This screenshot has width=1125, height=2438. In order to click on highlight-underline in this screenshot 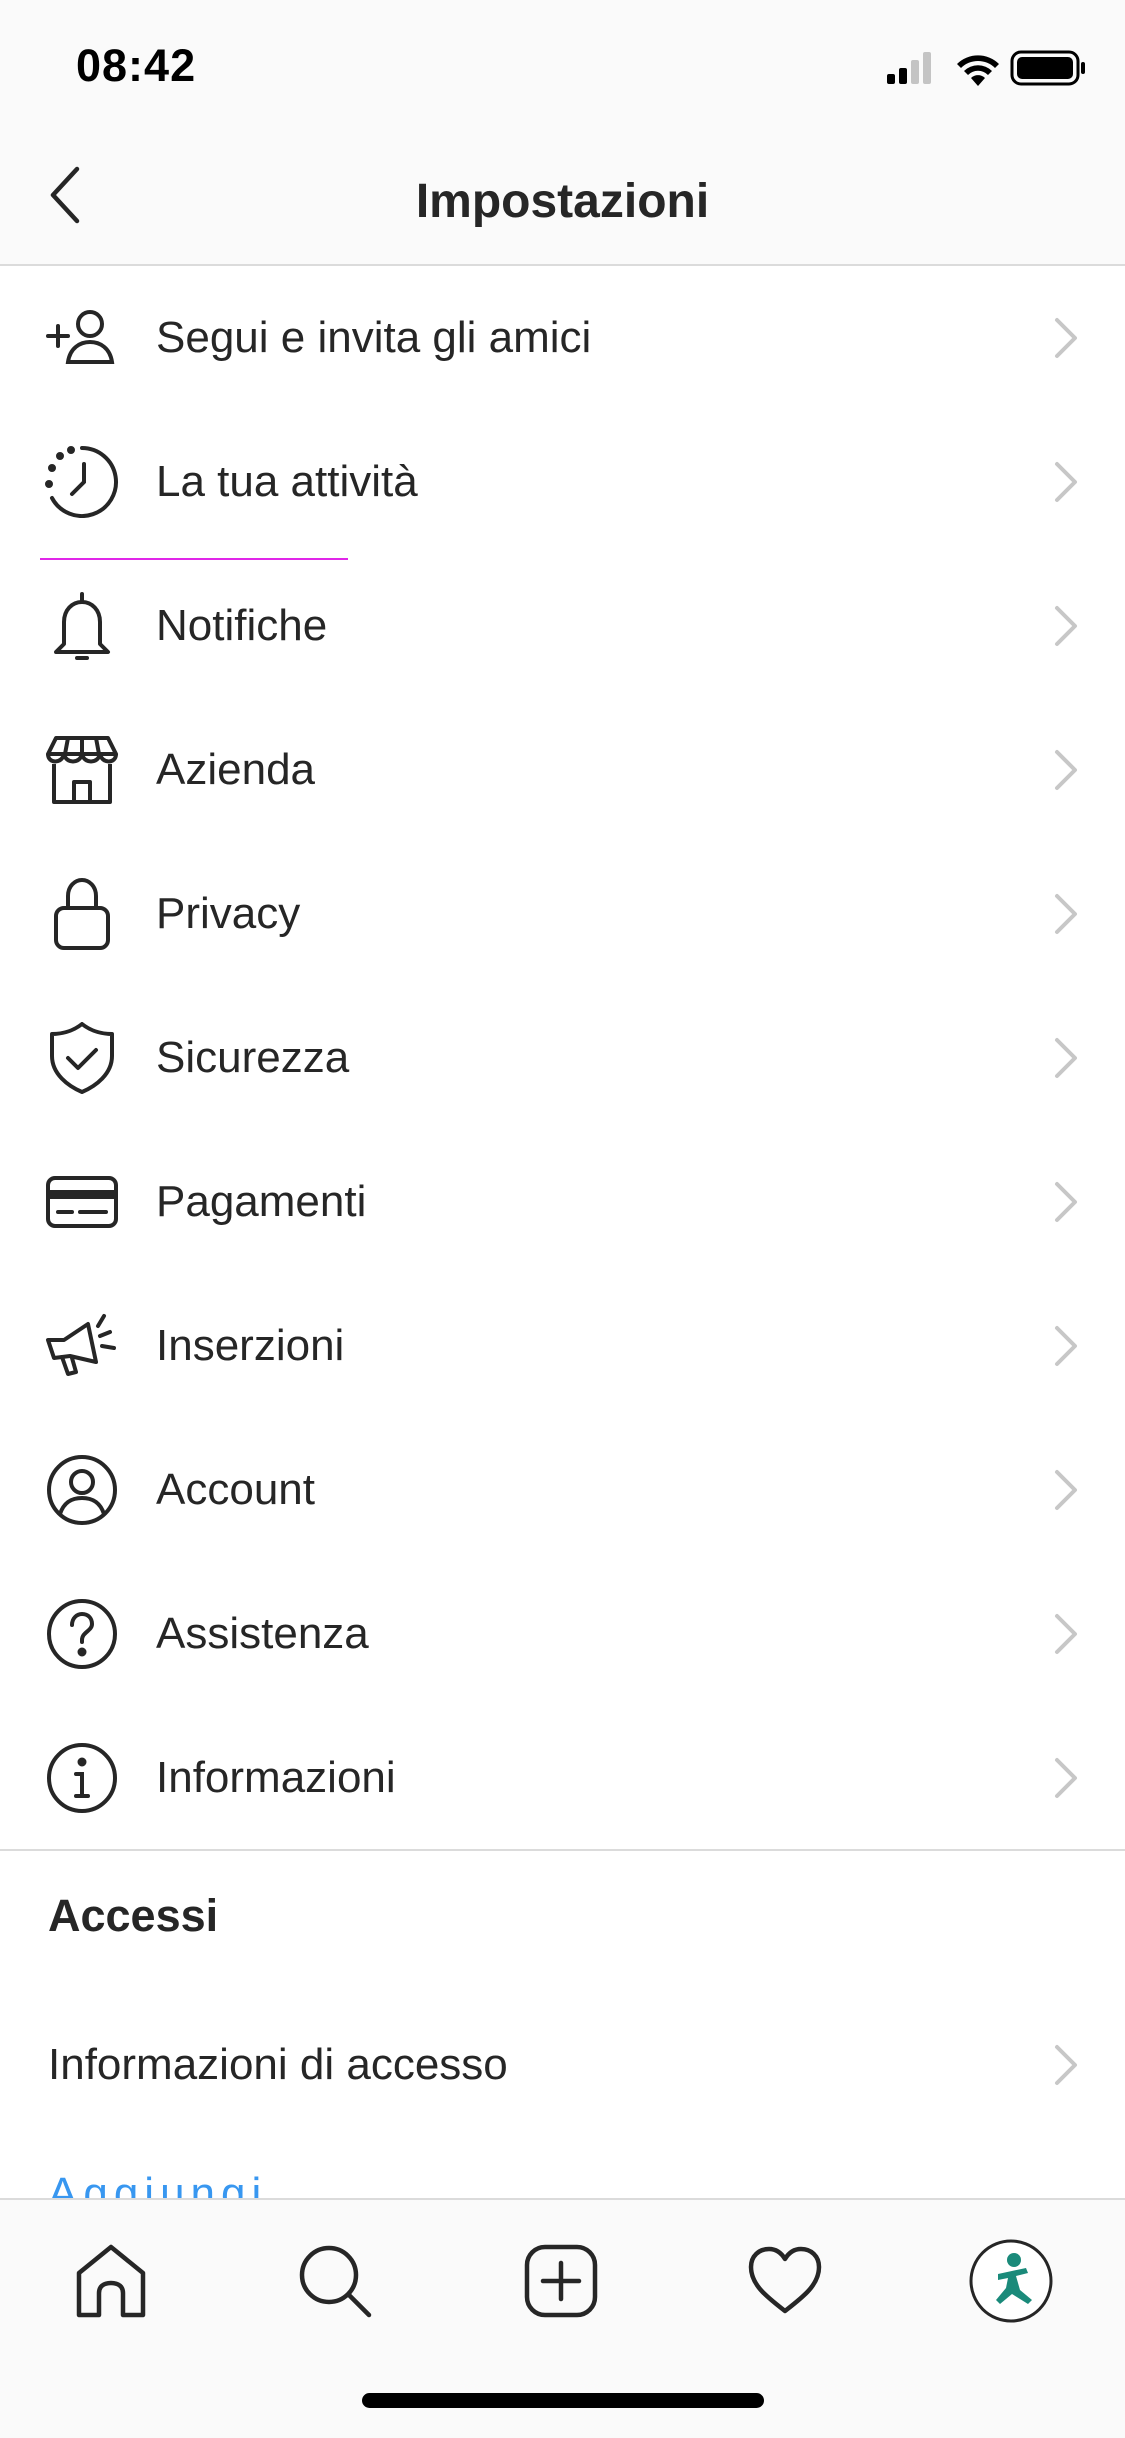, I will do `click(194, 559)`.